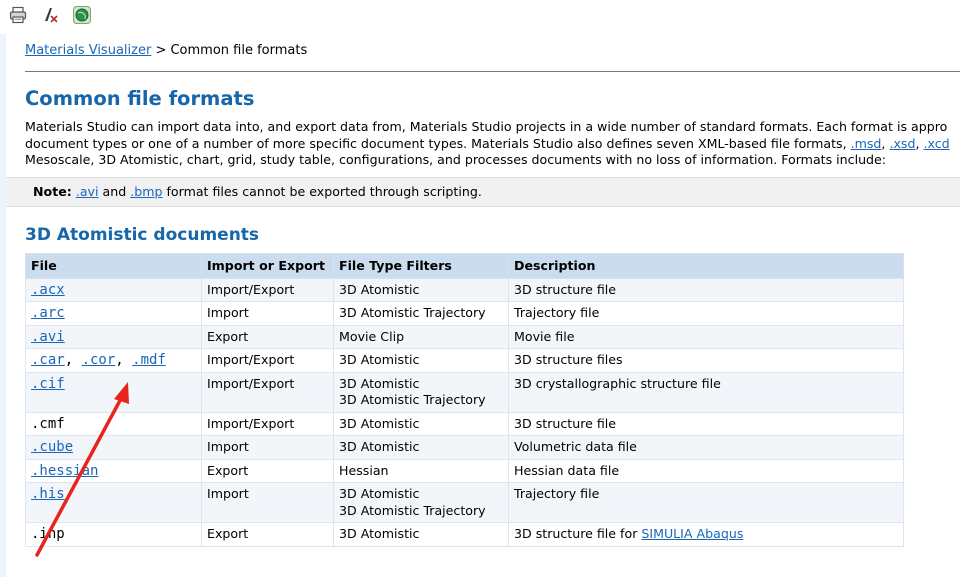 The width and height of the screenshot is (960, 577). I want to click on file-extension-link: .cor, so click(99, 360).